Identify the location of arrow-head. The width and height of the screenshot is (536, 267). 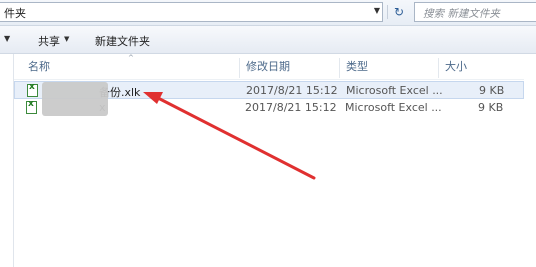
(153, 98).